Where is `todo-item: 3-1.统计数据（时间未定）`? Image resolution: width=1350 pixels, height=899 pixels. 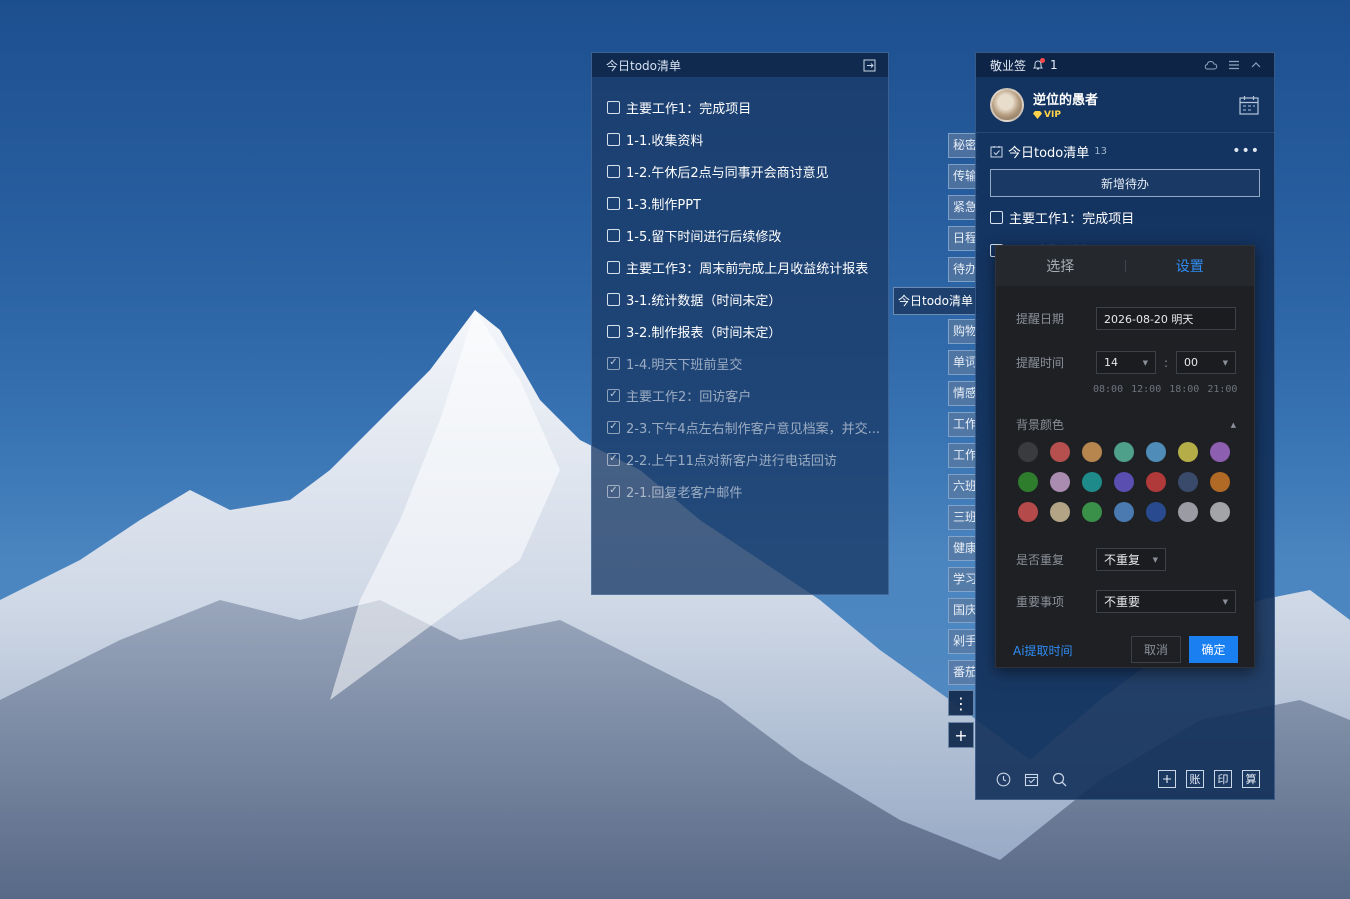 todo-item: 3-1.统计数据（时间未定） is located at coordinates (740, 299).